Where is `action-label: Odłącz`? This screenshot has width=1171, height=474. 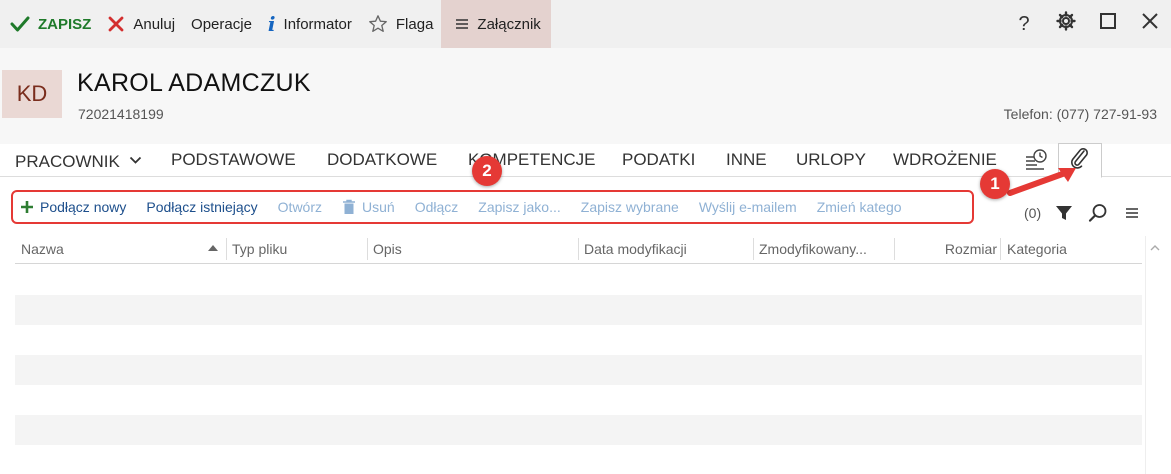
action-label: Odłącz is located at coordinates (436, 207).